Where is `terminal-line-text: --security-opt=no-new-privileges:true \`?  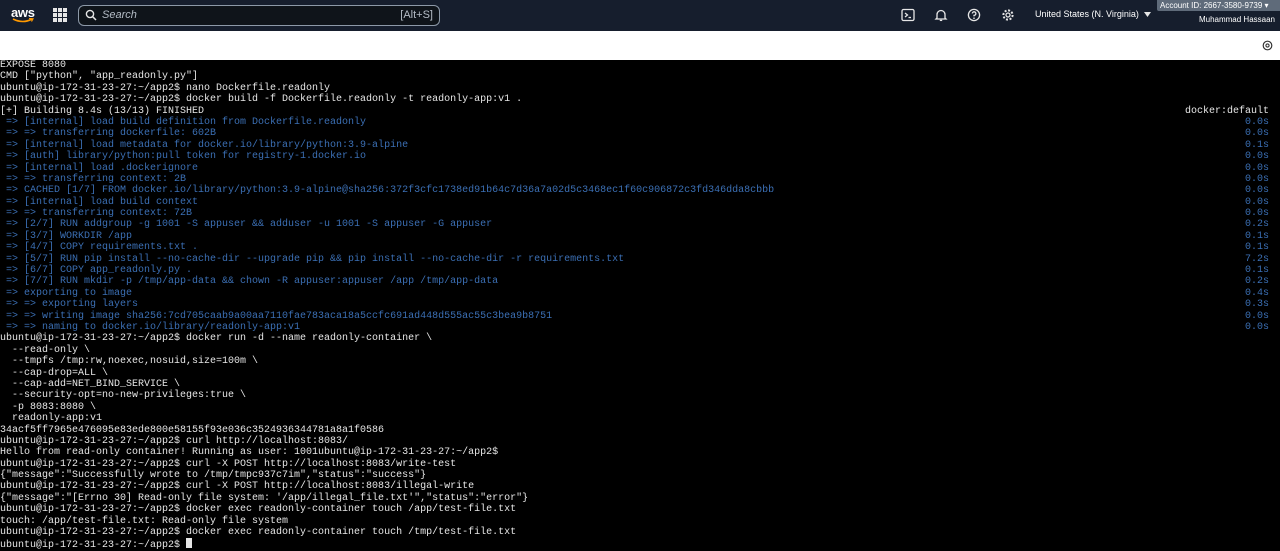
terminal-line-text: --security-opt=no-new-privileges:true \ is located at coordinates (123, 396).